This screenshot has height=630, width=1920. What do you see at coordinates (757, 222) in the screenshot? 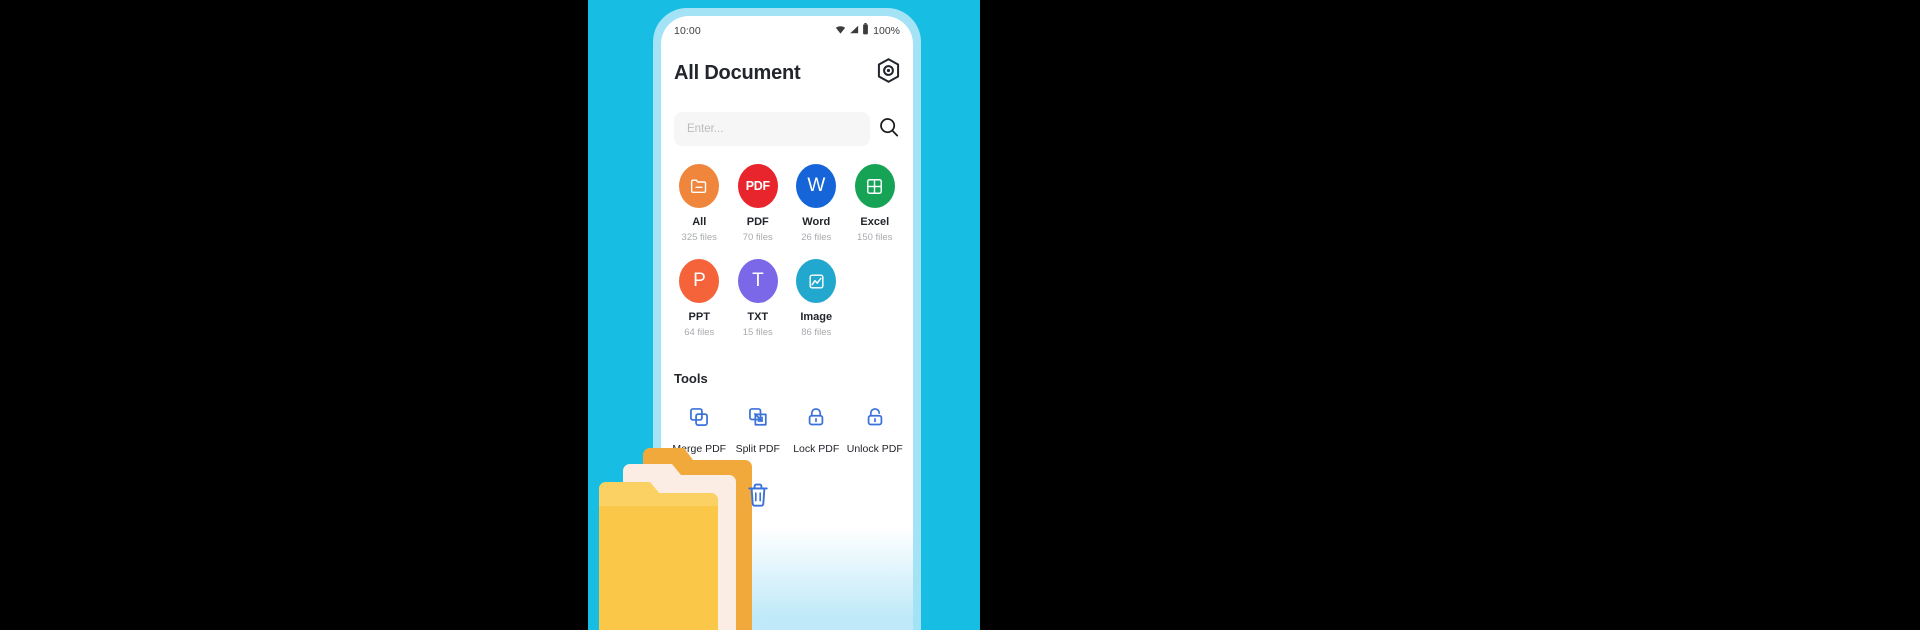
I see `category-label: PDF` at bounding box center [757, 222].